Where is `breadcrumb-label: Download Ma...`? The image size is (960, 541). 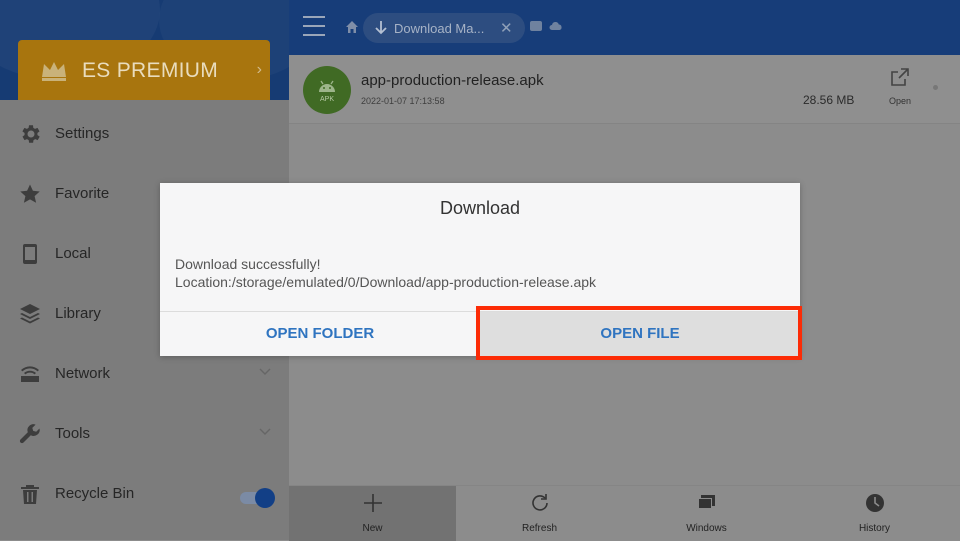 breadcrumb-label: Download Ma... is located at coordinates (439, 28).